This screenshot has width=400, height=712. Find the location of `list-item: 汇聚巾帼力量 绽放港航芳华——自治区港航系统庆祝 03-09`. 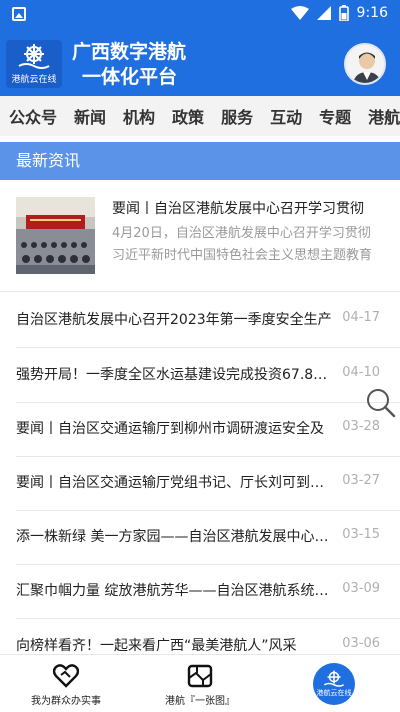

list-item: 汇聚巾帼力量 绽放港航芳华——自治区港航系统庆祝 03-09 is located at coordinates (208, 591).